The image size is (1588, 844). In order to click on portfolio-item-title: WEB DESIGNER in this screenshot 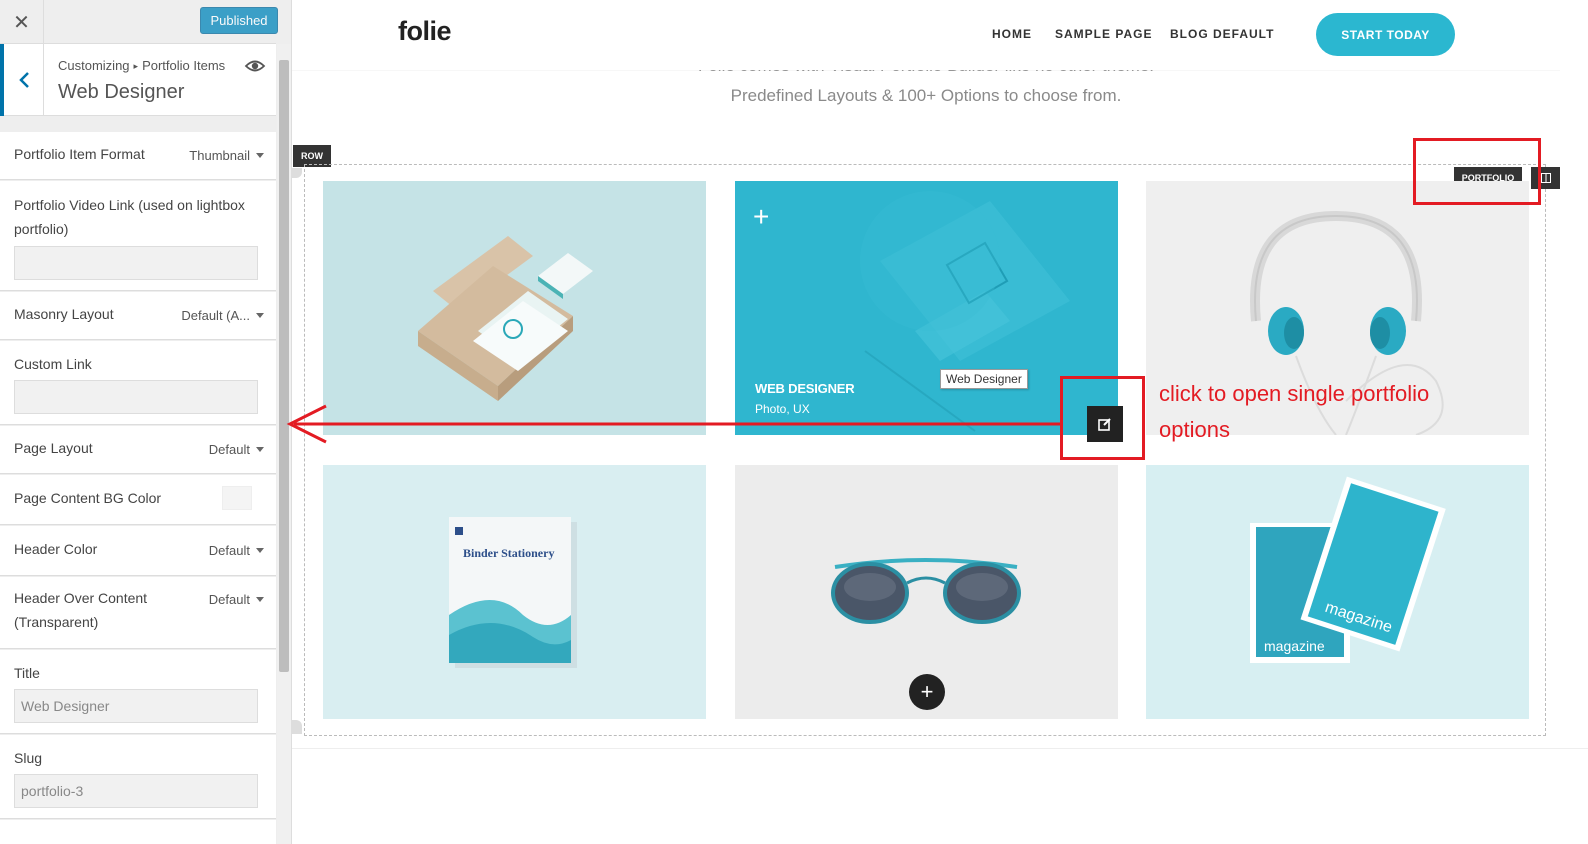, I will do `click(805, 388)`.